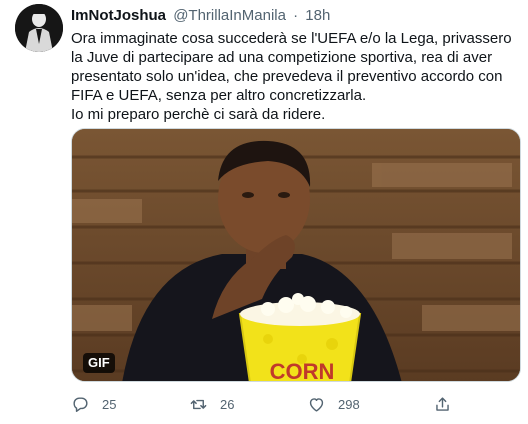 The height and width of the screenshot is (424, 528). What do you see at coordinates (349, 404) in the screenshot?
I see `like-count: 298` at bounding box center [349, 404].